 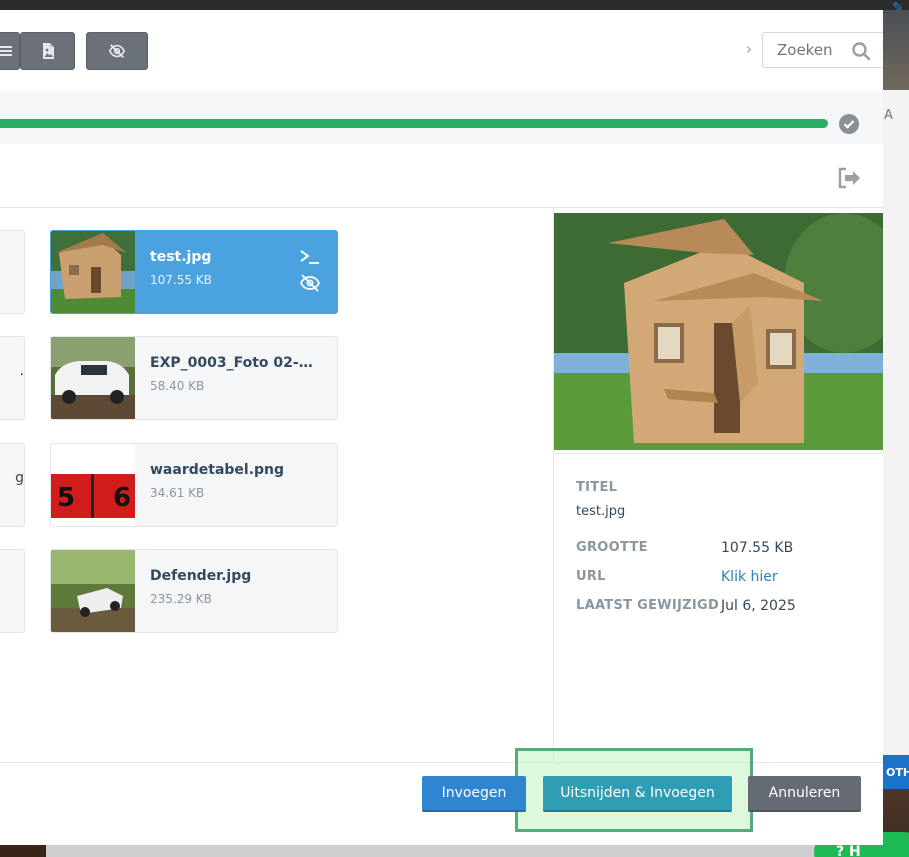 I want to click on images-filter-button, so click(x=47, y=51).